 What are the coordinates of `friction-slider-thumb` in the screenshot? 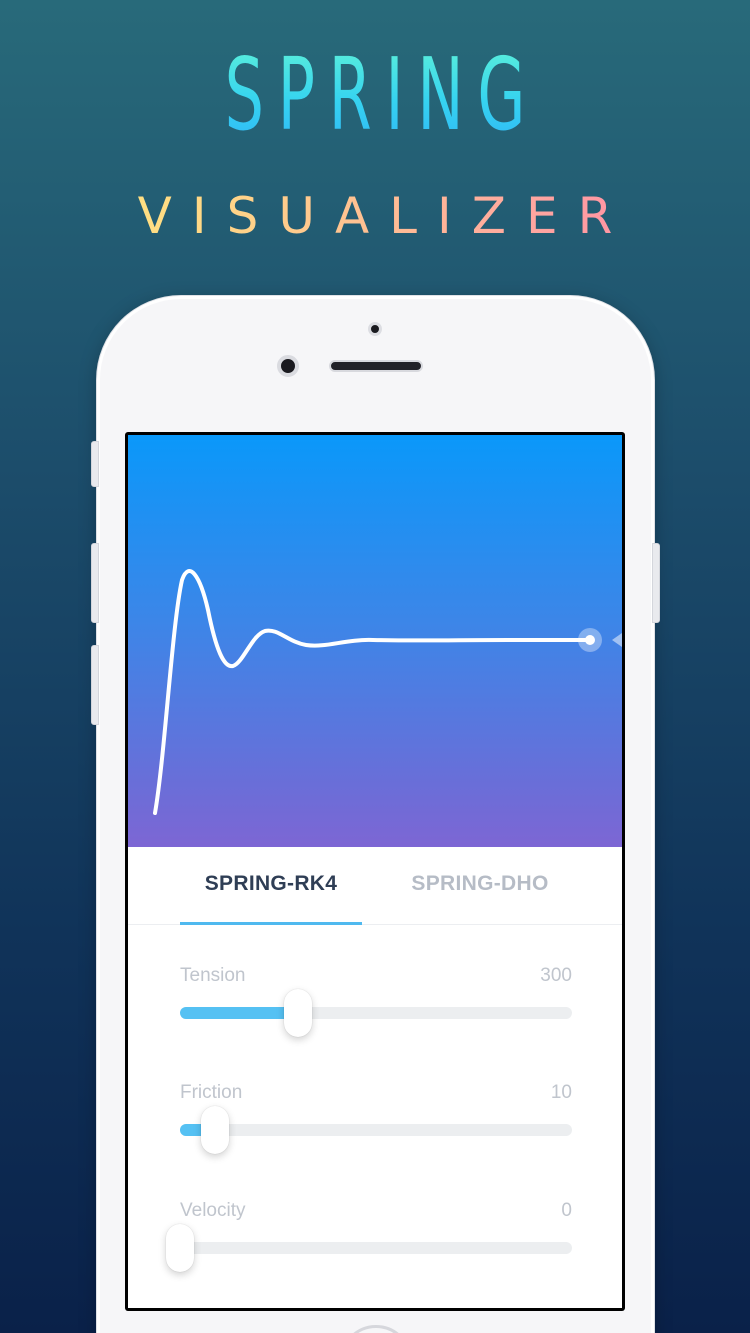 It's located at (215, 1130).